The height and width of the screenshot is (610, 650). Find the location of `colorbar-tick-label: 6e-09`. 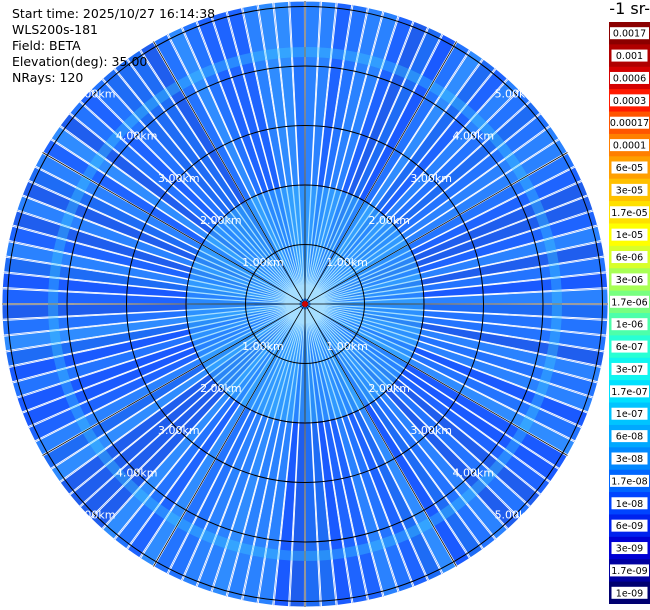

colorbar-tick-label: 6e-09 is located at coordinates (629, 526).